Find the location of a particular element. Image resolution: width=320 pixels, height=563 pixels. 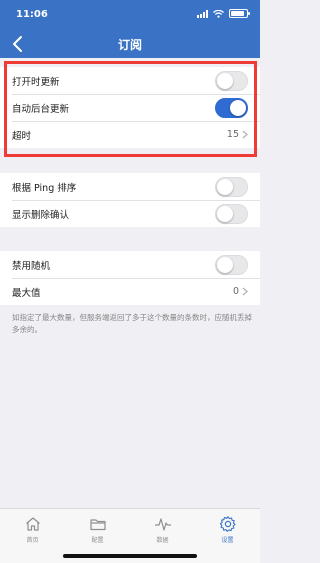

status-time: 11:06 is located at coordinates (32, 14).